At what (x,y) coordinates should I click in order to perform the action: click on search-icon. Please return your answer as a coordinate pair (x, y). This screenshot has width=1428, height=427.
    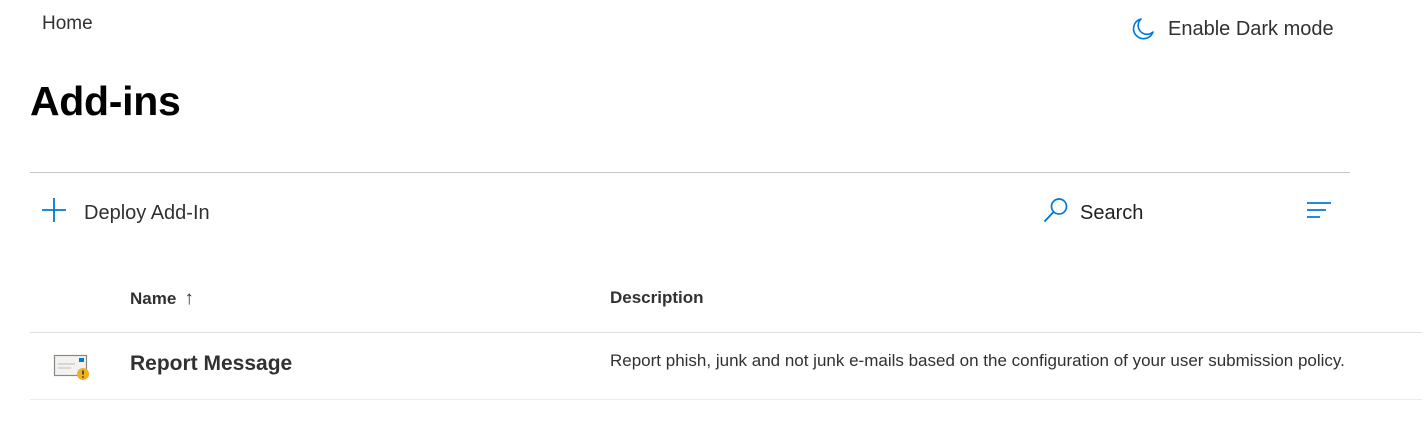
    Looking at the image, I should click on (1056, 213).